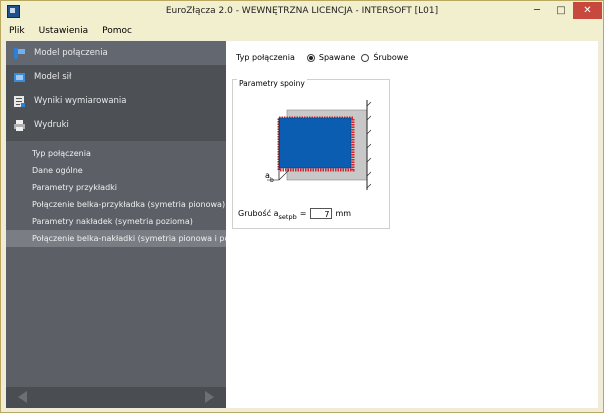 This screenshot has height=413, width=604. I want to click on weld-parameters-title: Parametry spoiny, so click(272, 83).